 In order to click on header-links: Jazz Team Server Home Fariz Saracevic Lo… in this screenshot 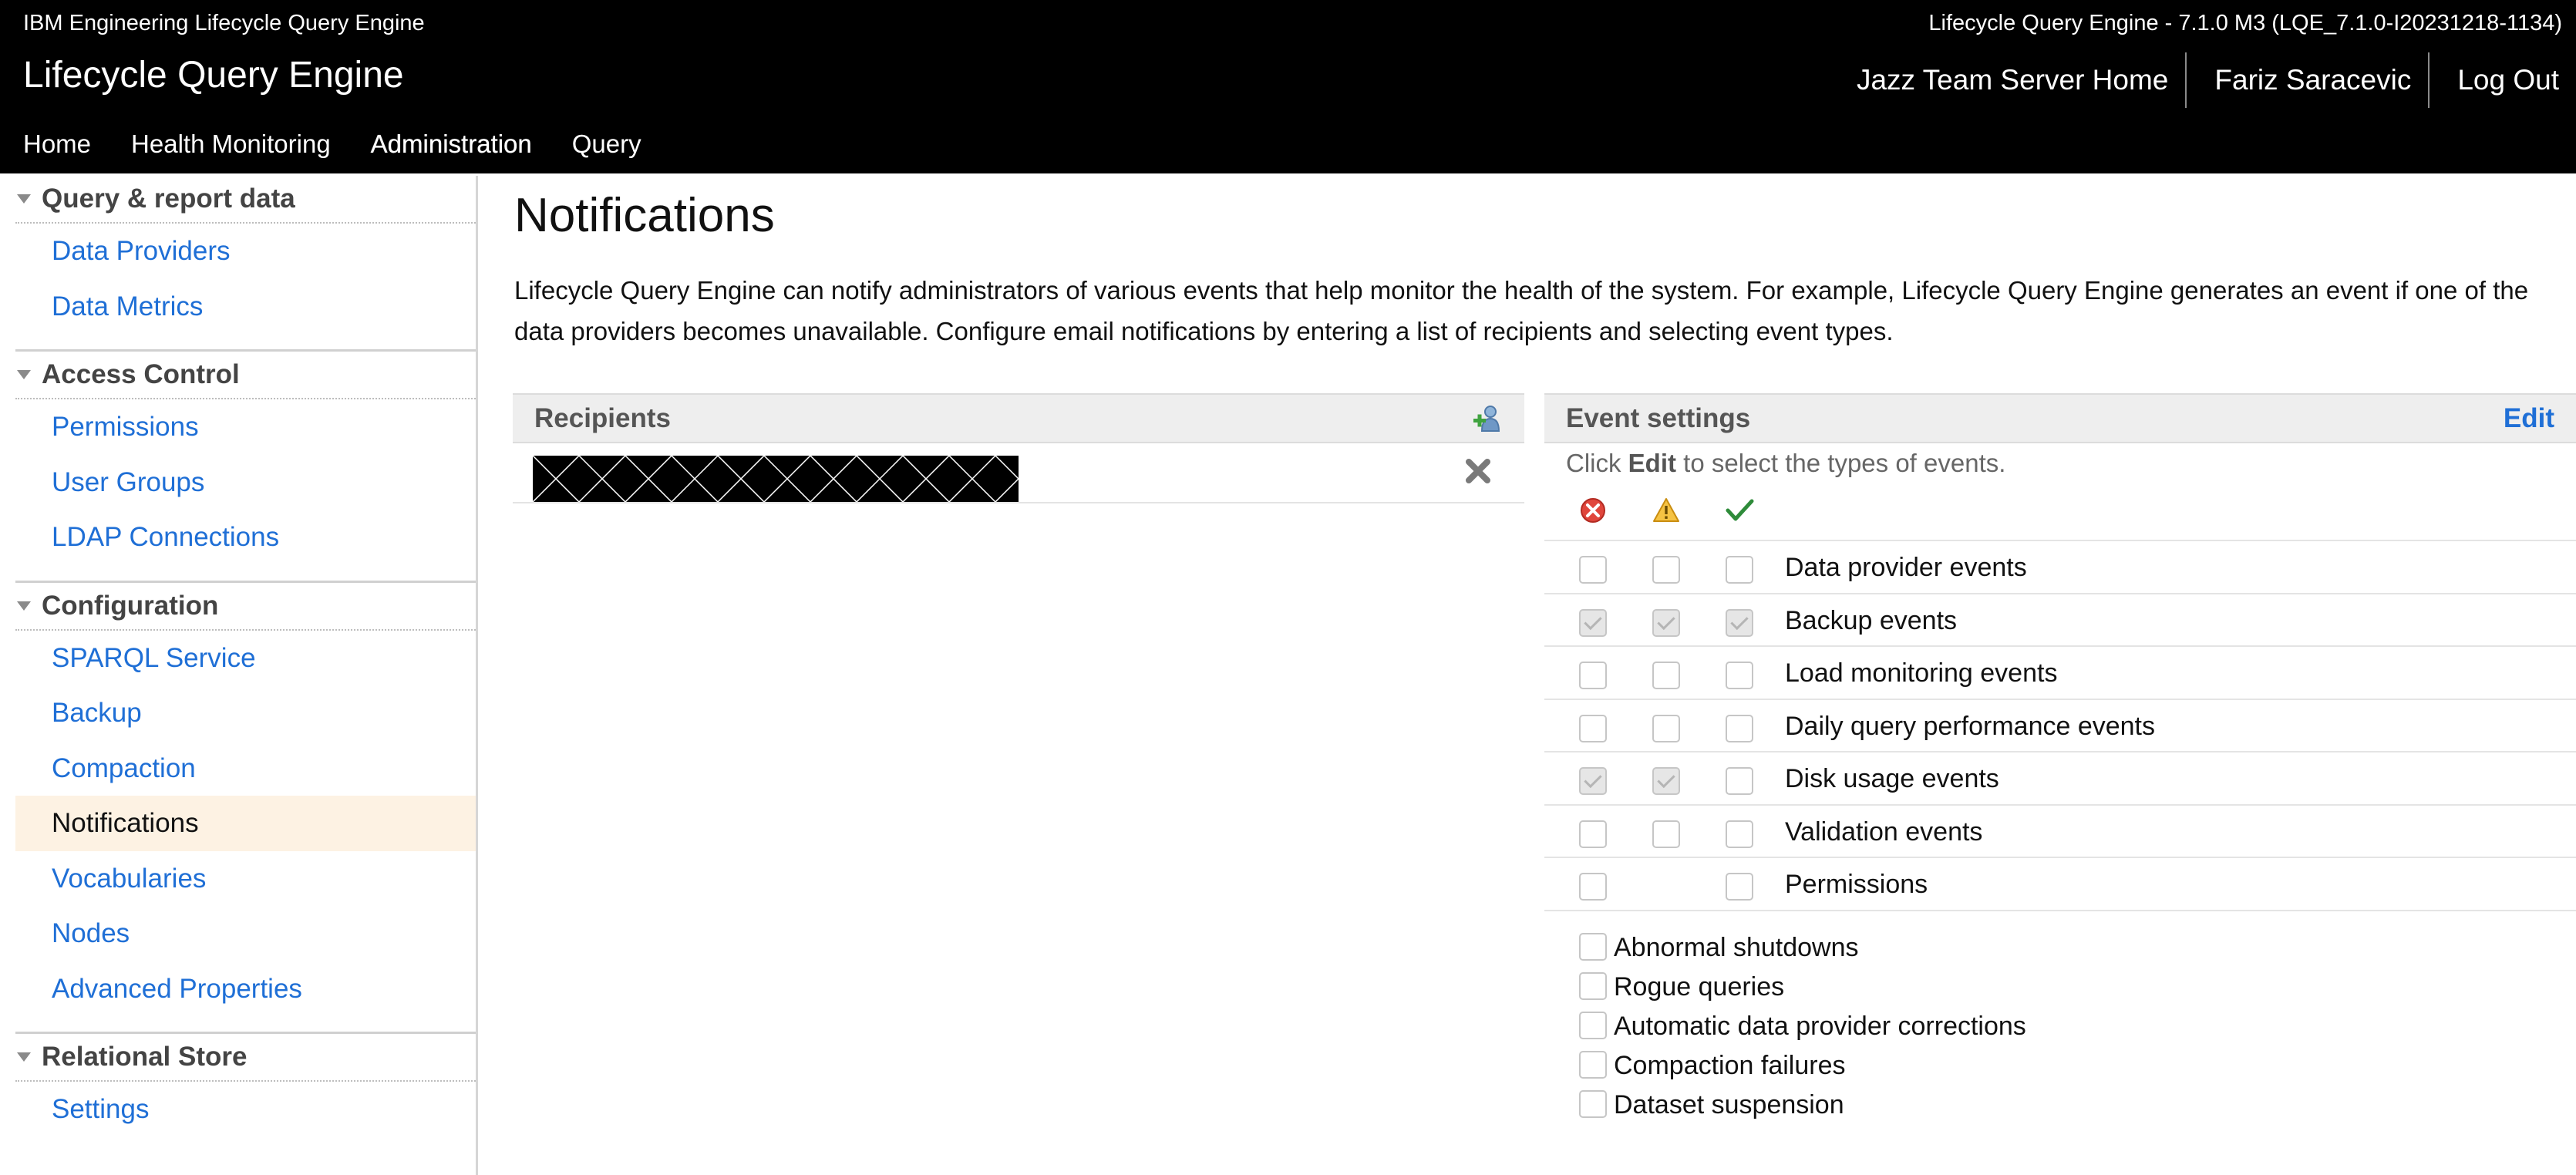, I will do `click(2202, 80)`.